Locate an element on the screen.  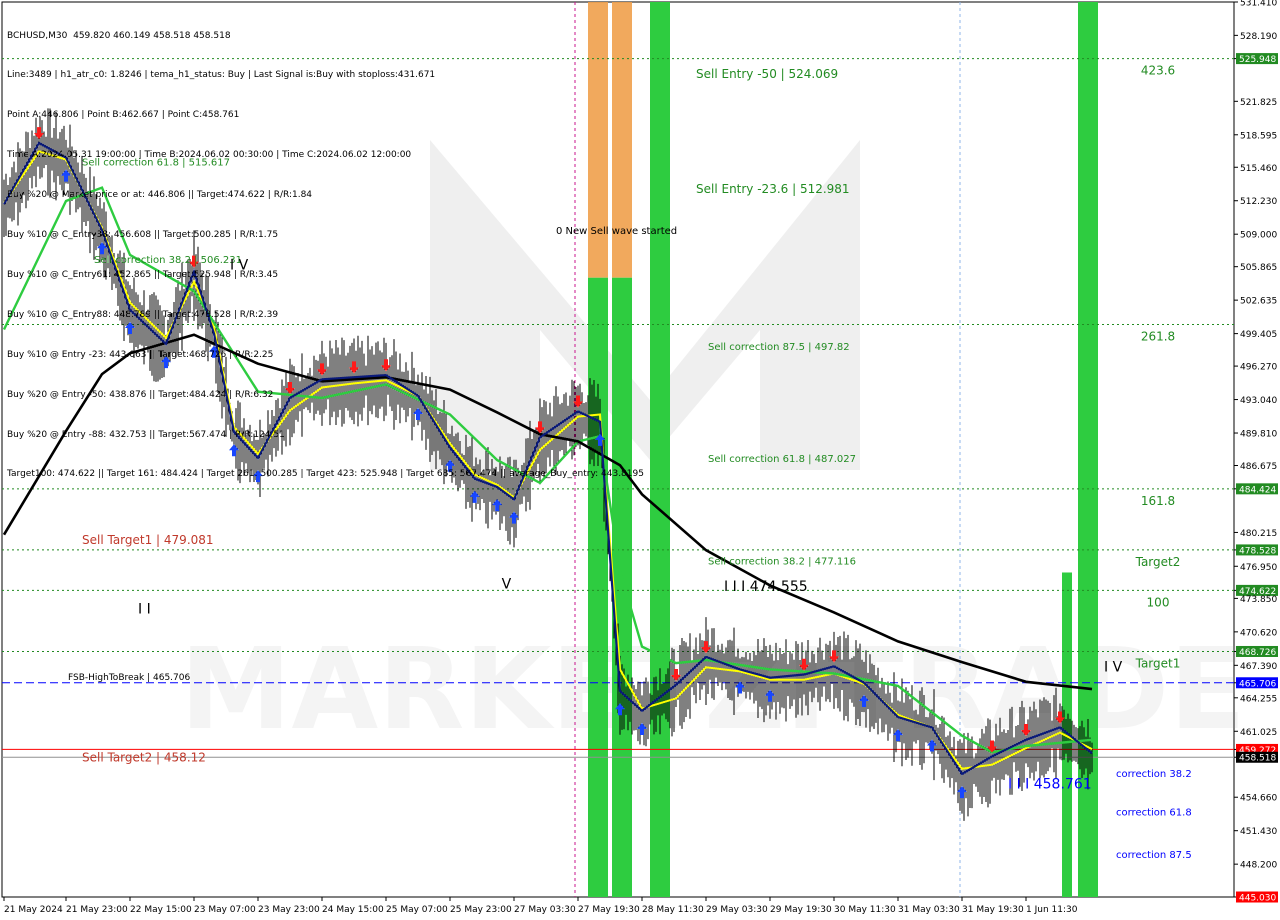
price-axis-label: 445.030 is located at coordinates (1257, 899).